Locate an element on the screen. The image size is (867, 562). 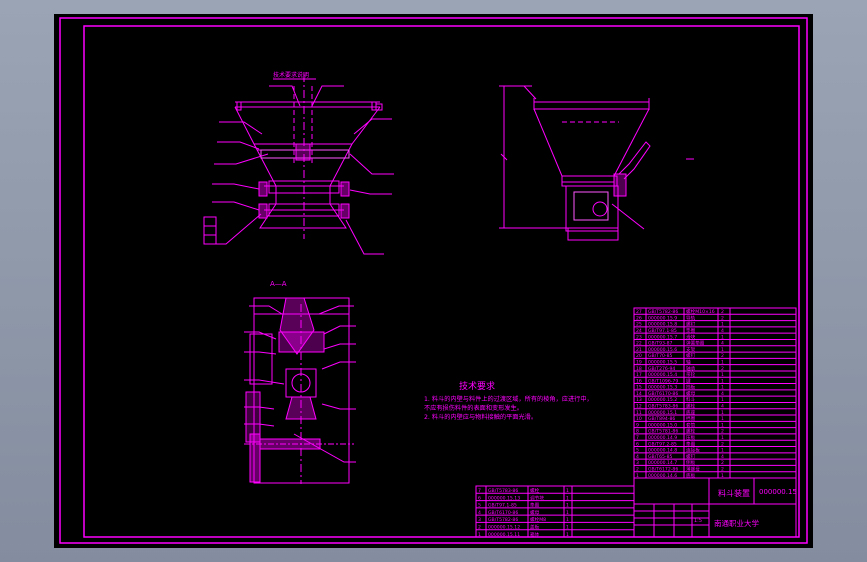
bottom-list-no: 1 is located at coordinates (479, 535).